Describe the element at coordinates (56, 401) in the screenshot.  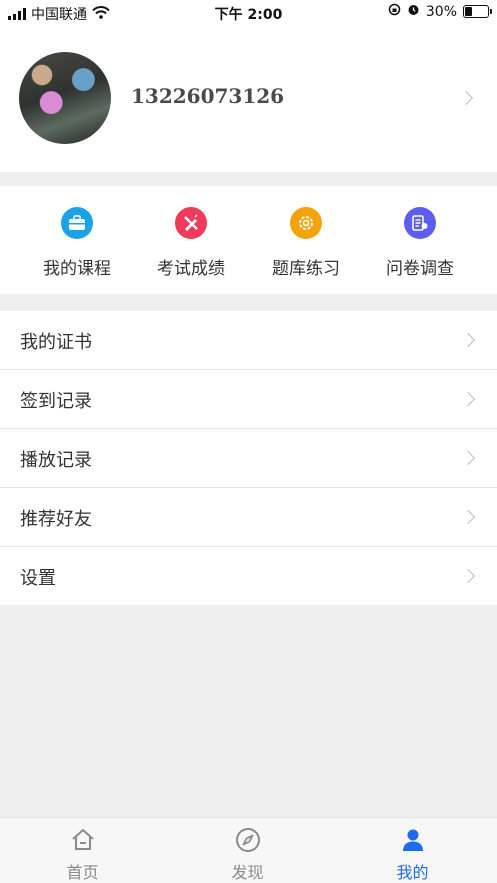
I see `menu-item-label: 签到记录` at that location.